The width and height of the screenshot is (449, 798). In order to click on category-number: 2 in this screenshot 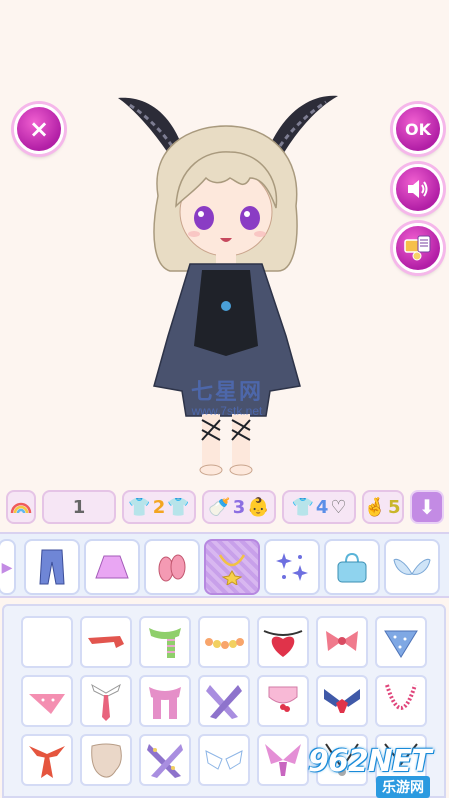, I will do `click(159, 507)`.